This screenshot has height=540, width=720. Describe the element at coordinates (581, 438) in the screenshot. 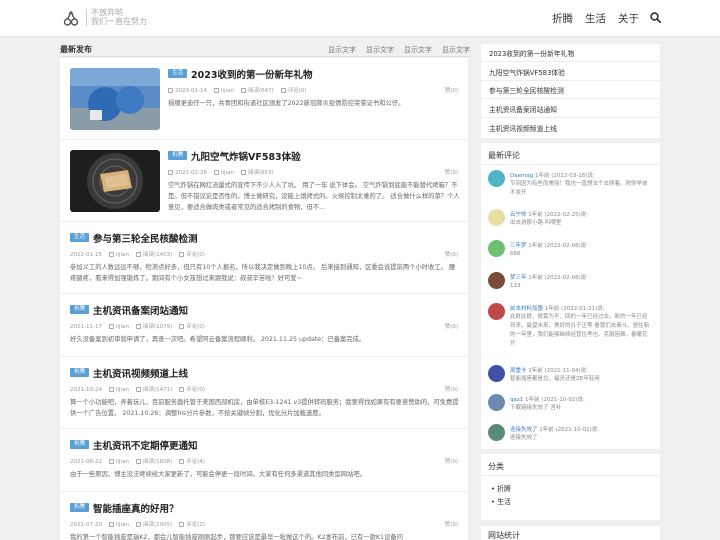

I see `comment-text: 连接失效了` at that location.